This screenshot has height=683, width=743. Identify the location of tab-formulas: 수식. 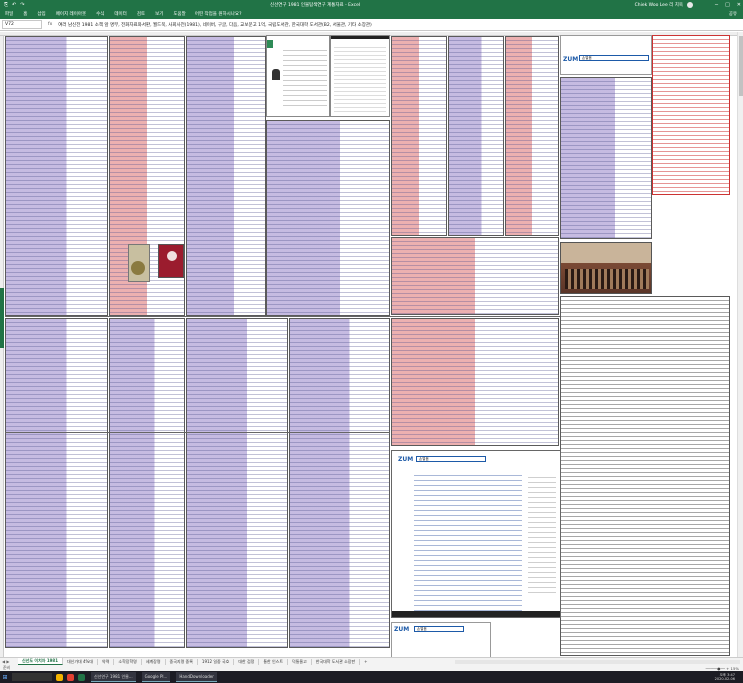
(100, 14).